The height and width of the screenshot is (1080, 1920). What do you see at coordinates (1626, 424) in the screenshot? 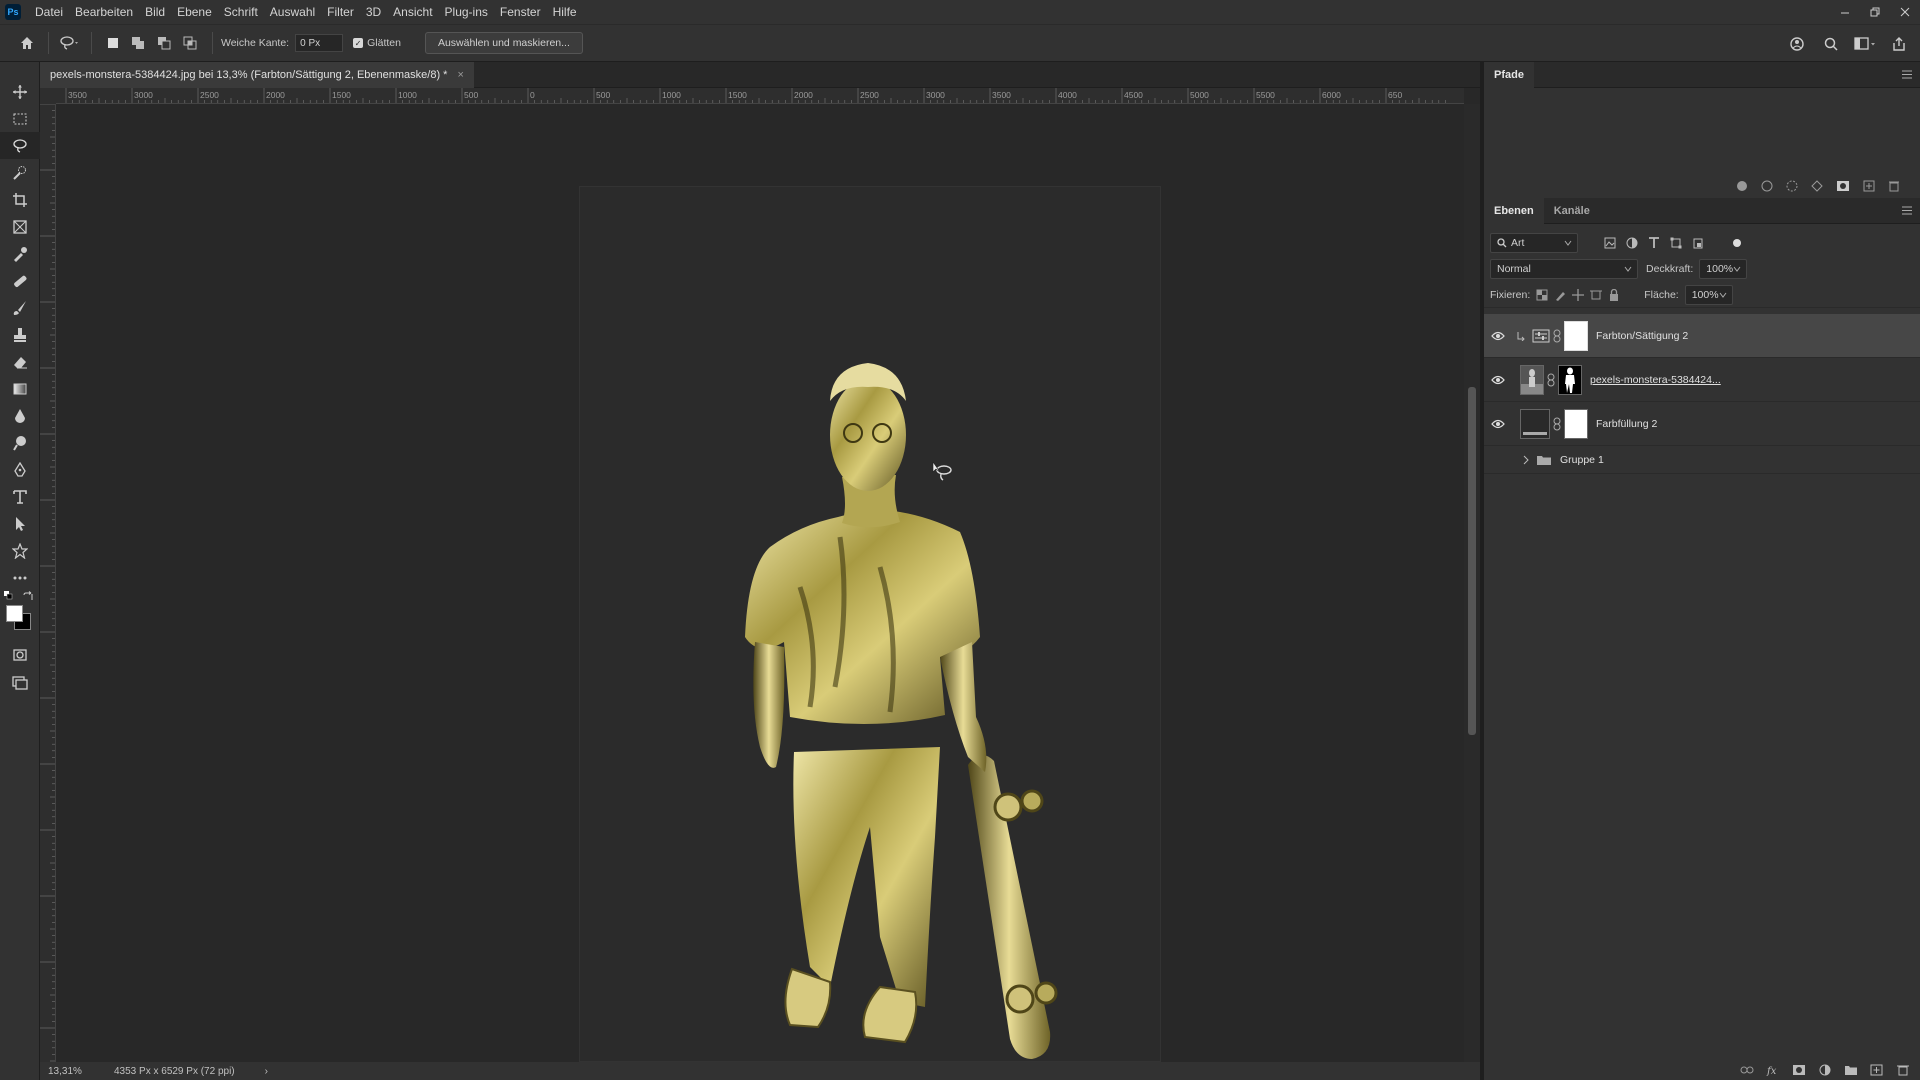
I see `layer-name: Farbfüllung 2` at bounding box center [1626, 424].